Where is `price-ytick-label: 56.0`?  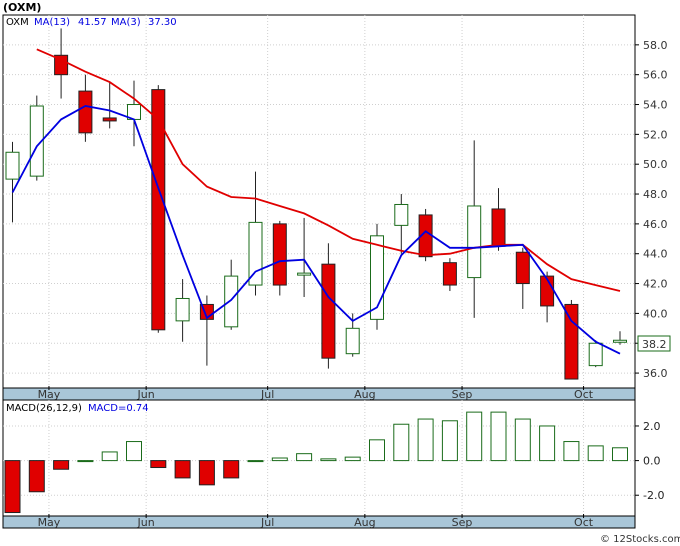 price-ytick-label: 56.0 is located at coordinates (655, 75).